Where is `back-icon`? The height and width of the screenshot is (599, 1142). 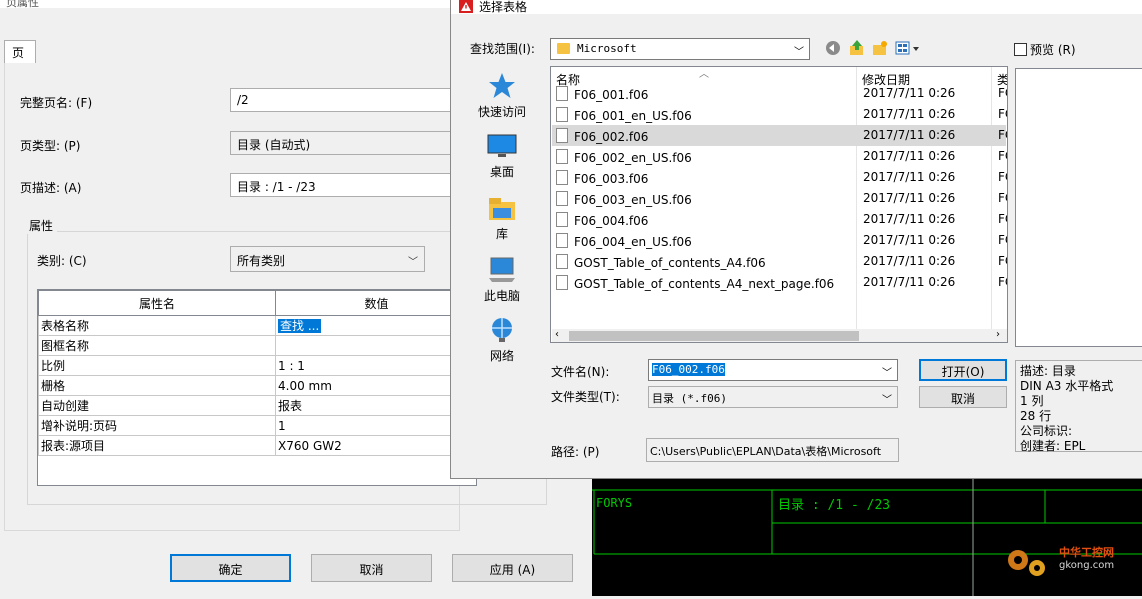 back-icon is located at coordinates (833, 48).